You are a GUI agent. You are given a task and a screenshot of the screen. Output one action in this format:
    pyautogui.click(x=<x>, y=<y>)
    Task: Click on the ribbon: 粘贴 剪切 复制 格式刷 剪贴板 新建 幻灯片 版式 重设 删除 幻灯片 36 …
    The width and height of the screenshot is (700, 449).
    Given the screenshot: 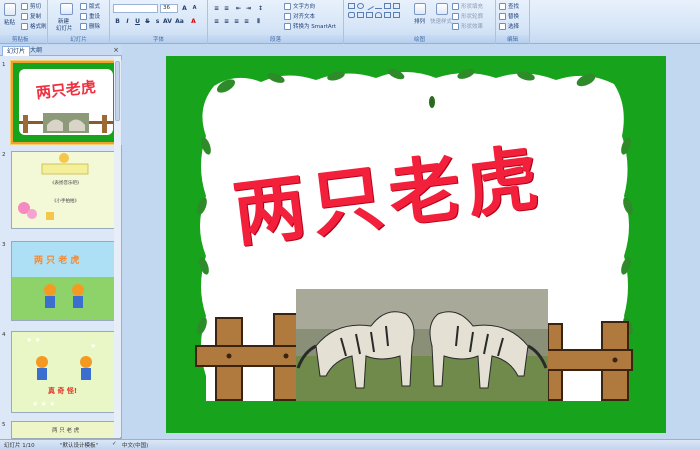 What is the action you would take?
    pyautogui.click(x=350, y=22)
    